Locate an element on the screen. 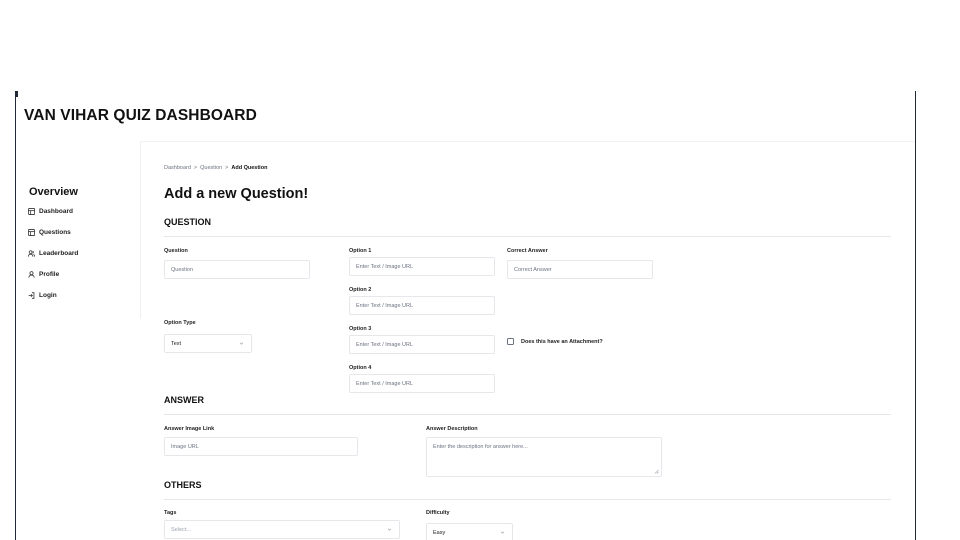 This screenshot has height=540, width=960. answer-description-label: Answer Description is located at coordinates (452, 429).